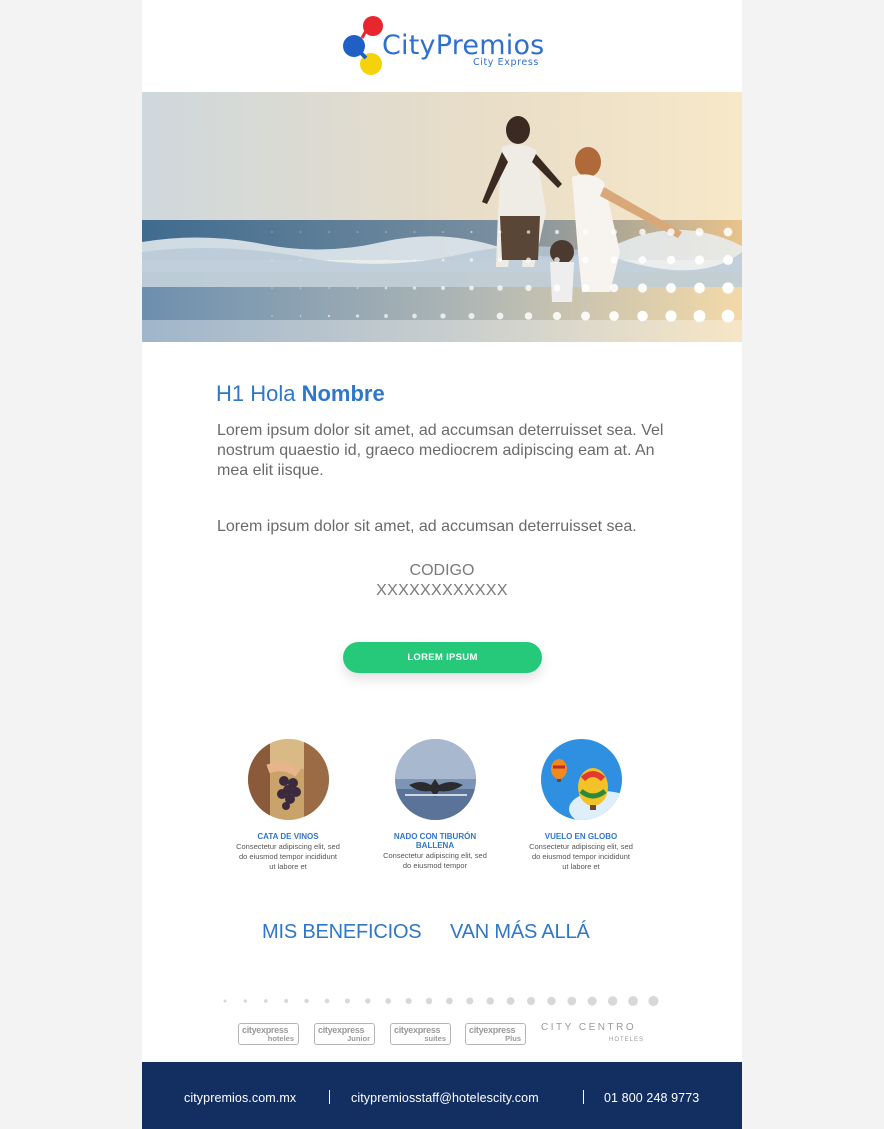  What do you see at coordinates (445, 1098) in the screenshot?
I see `footer-email-link: citypremiosstaff@hotelescity.com` at bounding box center [445, 1098].